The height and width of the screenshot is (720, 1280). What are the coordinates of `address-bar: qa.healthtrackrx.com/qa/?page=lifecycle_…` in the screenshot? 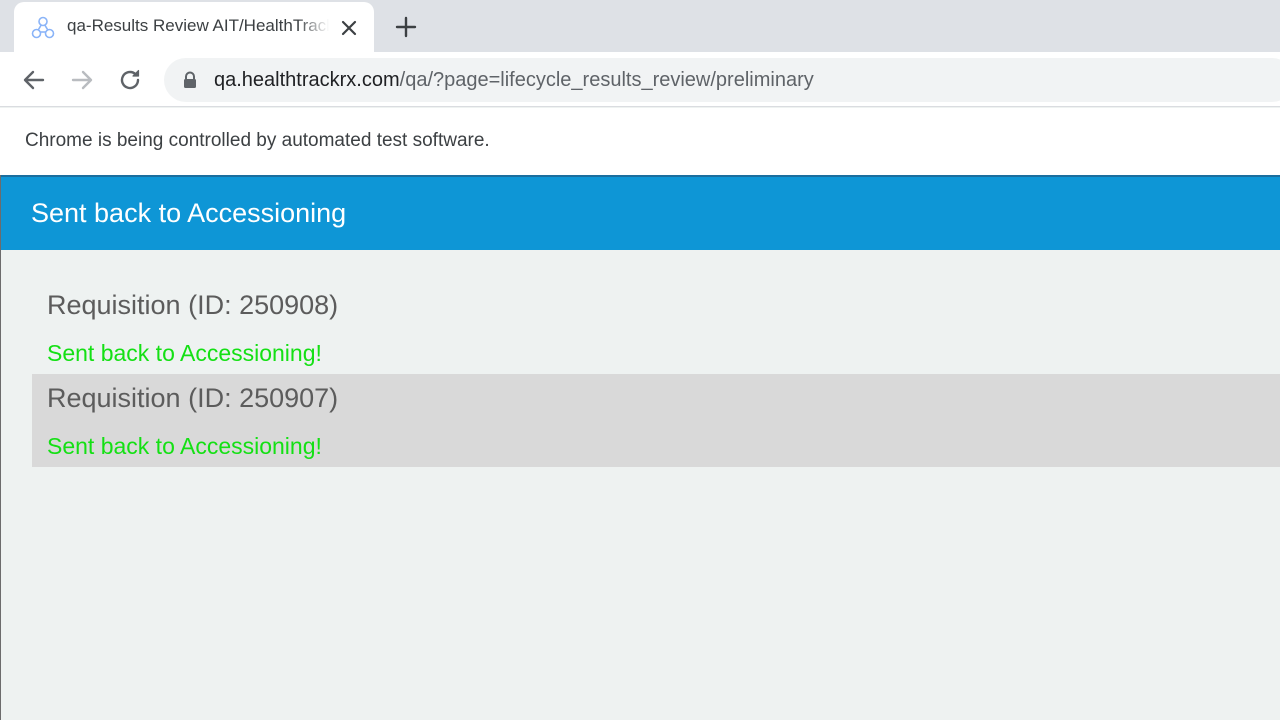 It's located at (722, 80).